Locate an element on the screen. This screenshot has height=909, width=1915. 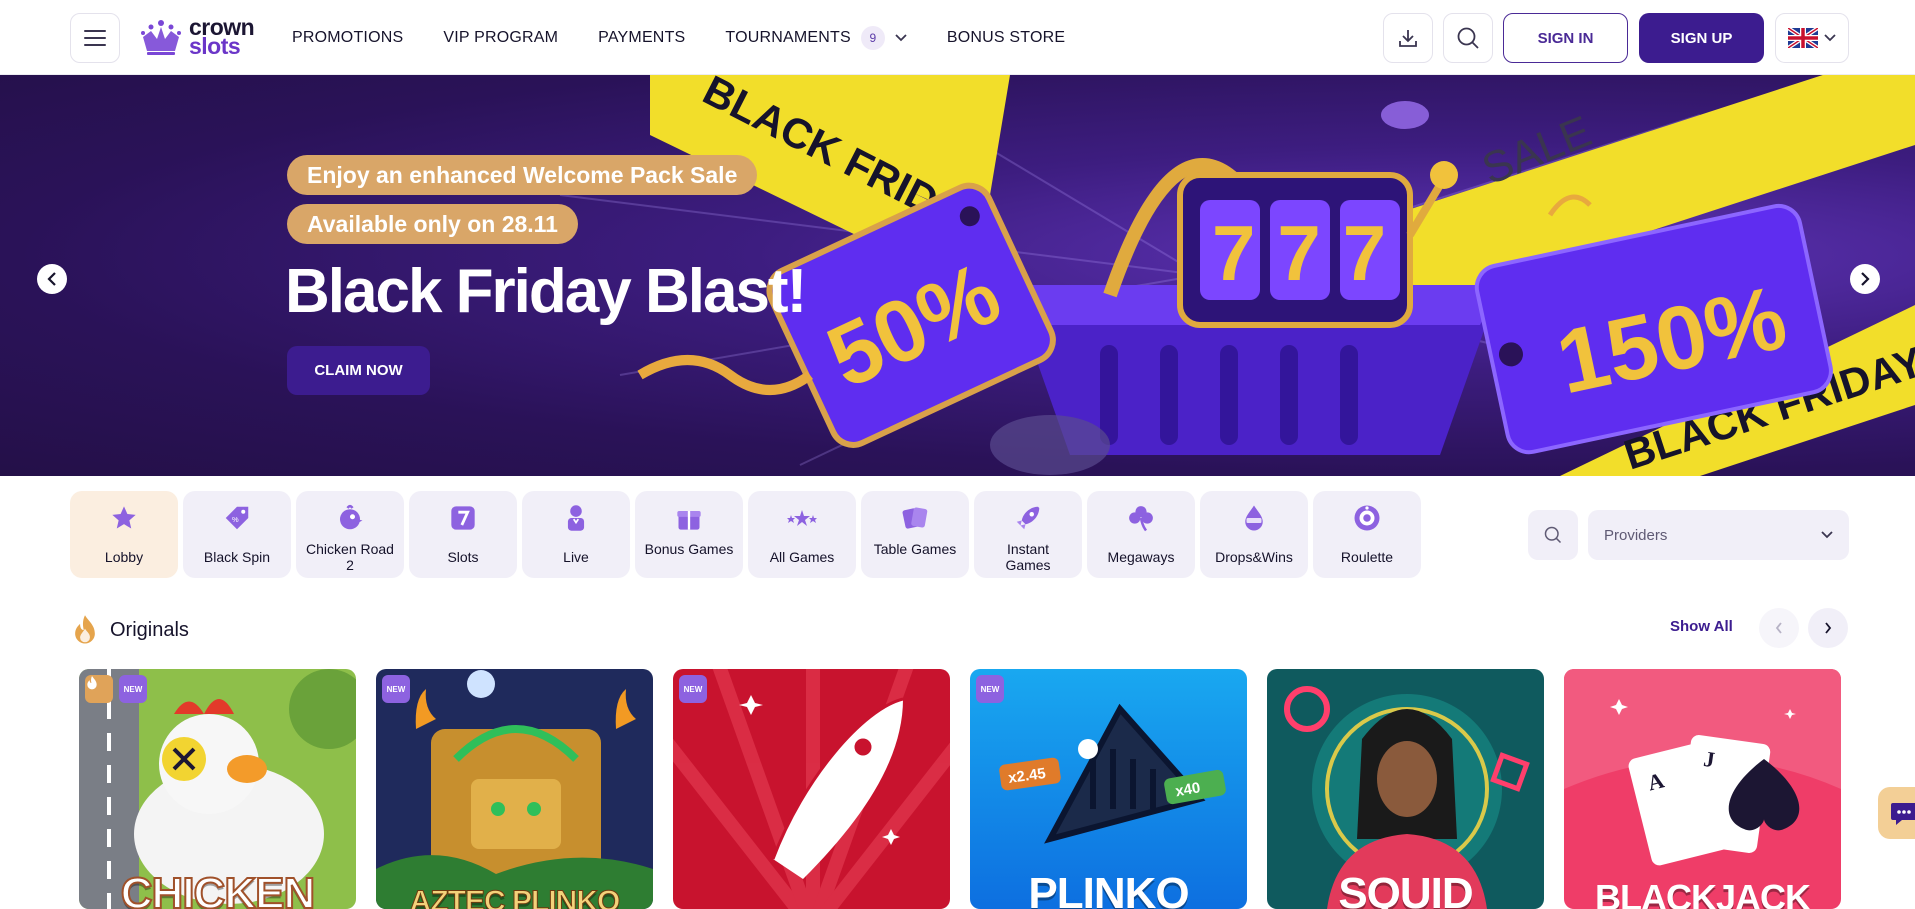
search-button is located at coordinates (1468, 38).